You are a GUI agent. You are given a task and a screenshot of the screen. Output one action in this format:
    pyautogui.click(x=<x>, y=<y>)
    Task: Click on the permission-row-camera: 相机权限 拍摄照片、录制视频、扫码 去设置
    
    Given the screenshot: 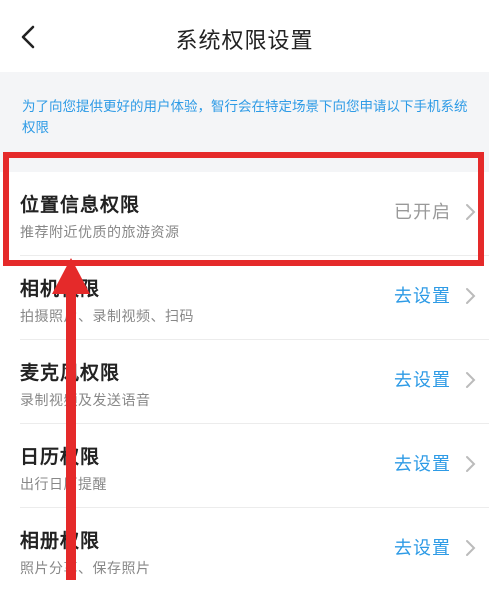 What is the action you would take?
    pyautogui.click(x=244, y=298)
    